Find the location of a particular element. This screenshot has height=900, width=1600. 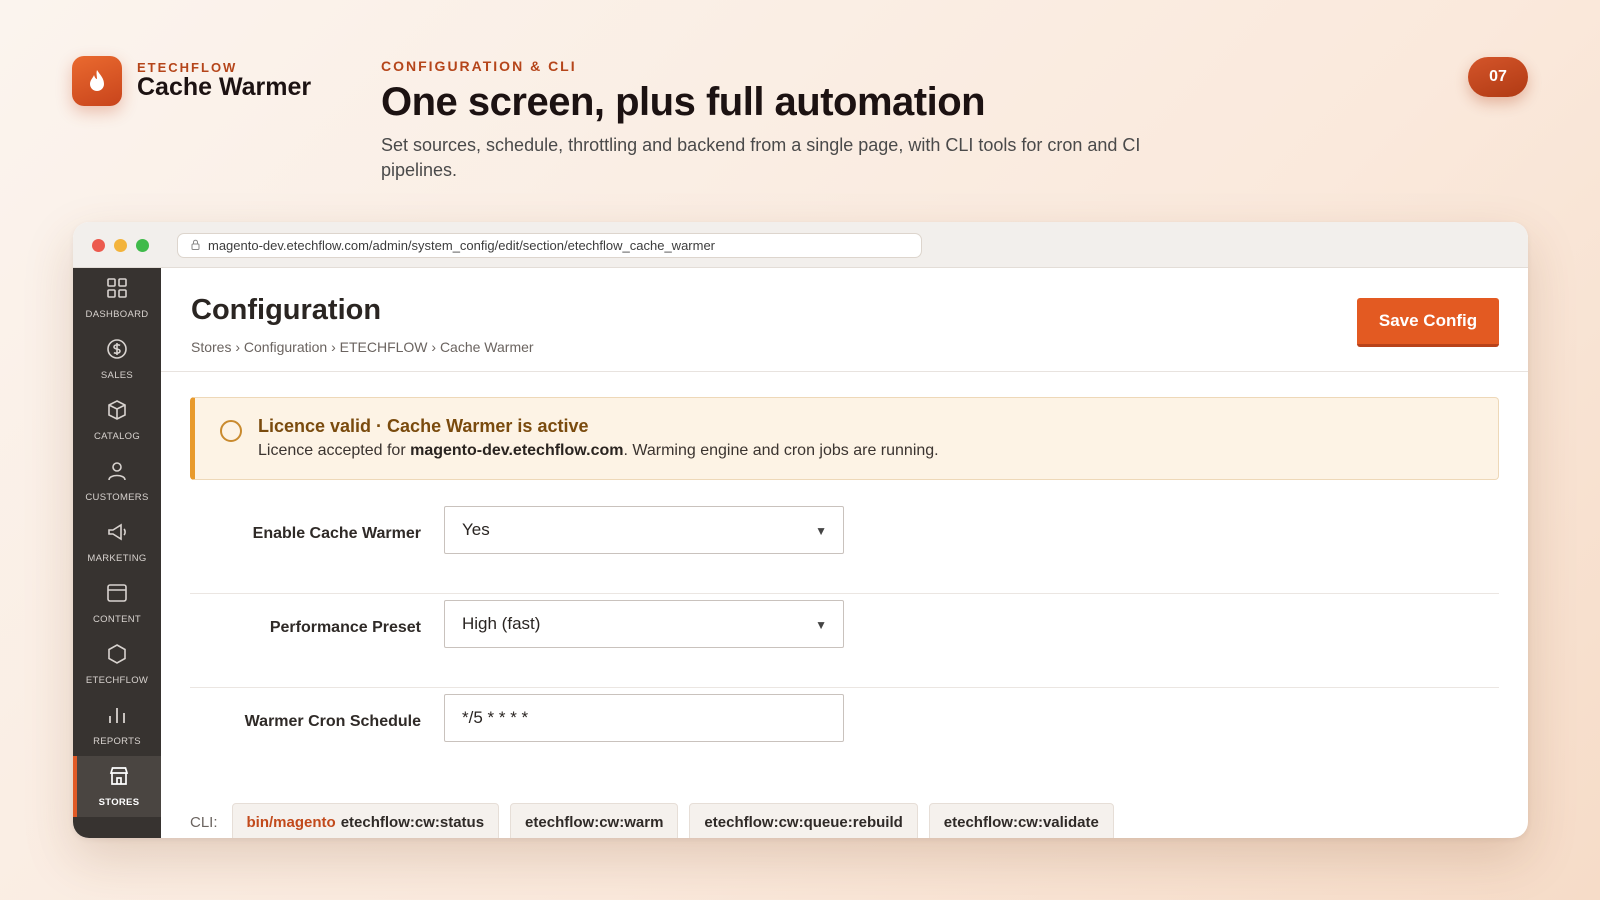

lock-icon is located at coordinates (195, 245).